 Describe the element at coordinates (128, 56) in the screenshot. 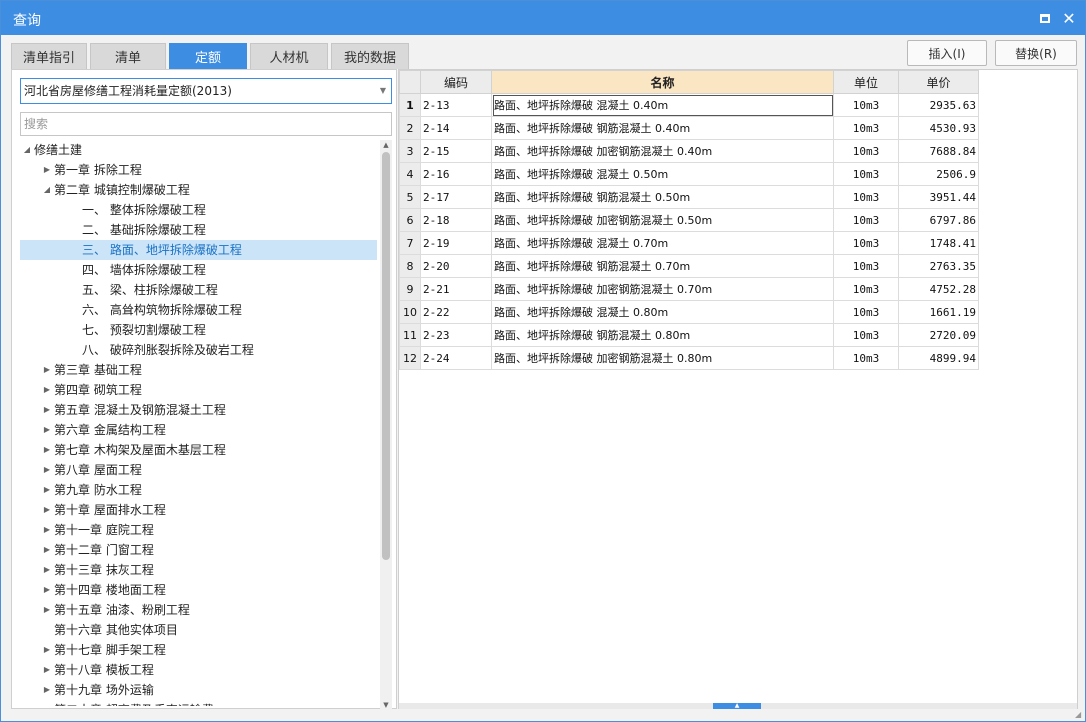

I see `tab-list: 清单` at that location.